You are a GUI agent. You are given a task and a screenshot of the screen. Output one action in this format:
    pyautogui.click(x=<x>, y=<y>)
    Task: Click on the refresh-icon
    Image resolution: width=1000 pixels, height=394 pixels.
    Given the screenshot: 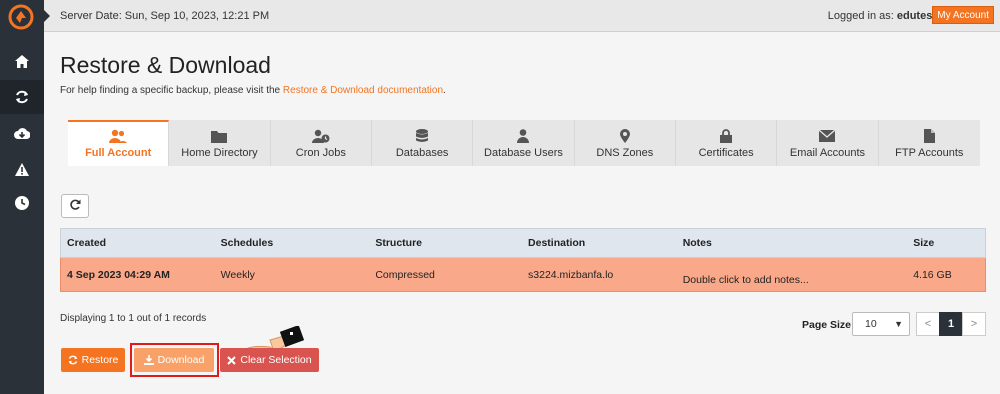 What is the action you would take?
    pyautogui.click(x=22, y=97)
    